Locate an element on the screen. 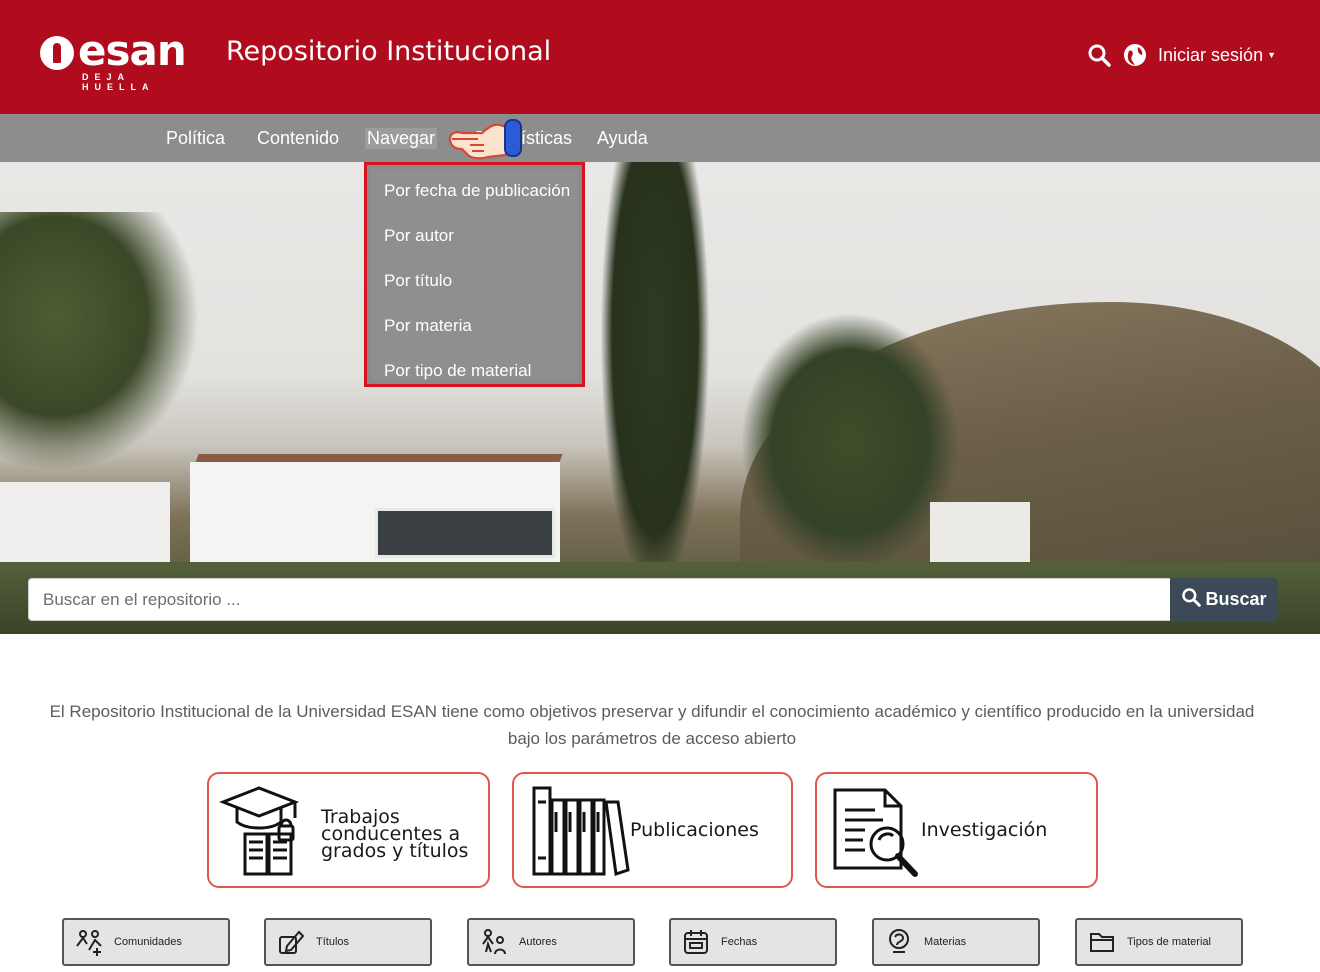 This screenshot has height=972, width=1320. card-publicaciones-label: Publicaciones is located at coordinates (694, 830).